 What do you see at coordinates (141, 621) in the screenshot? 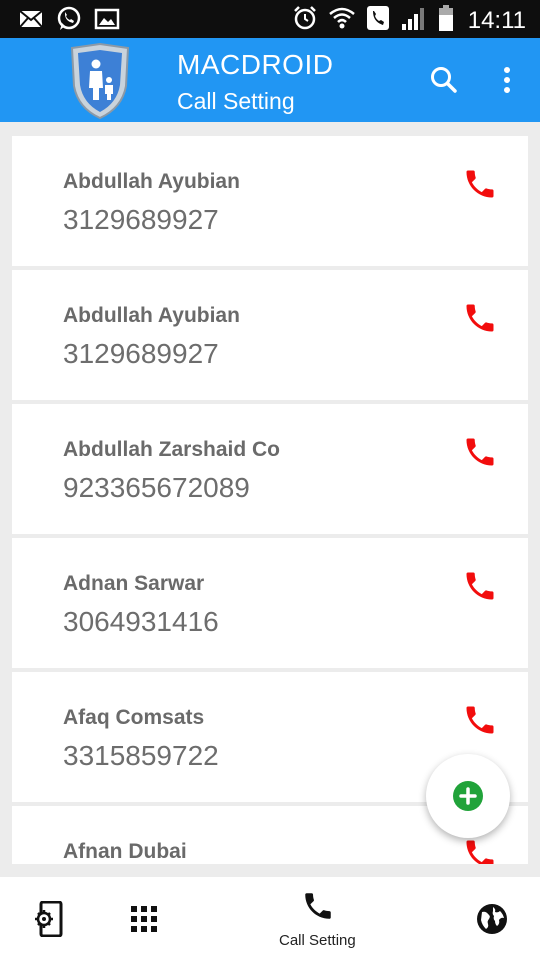
I see `contact-phone: 3064931416` at bounding box center [141, 621].